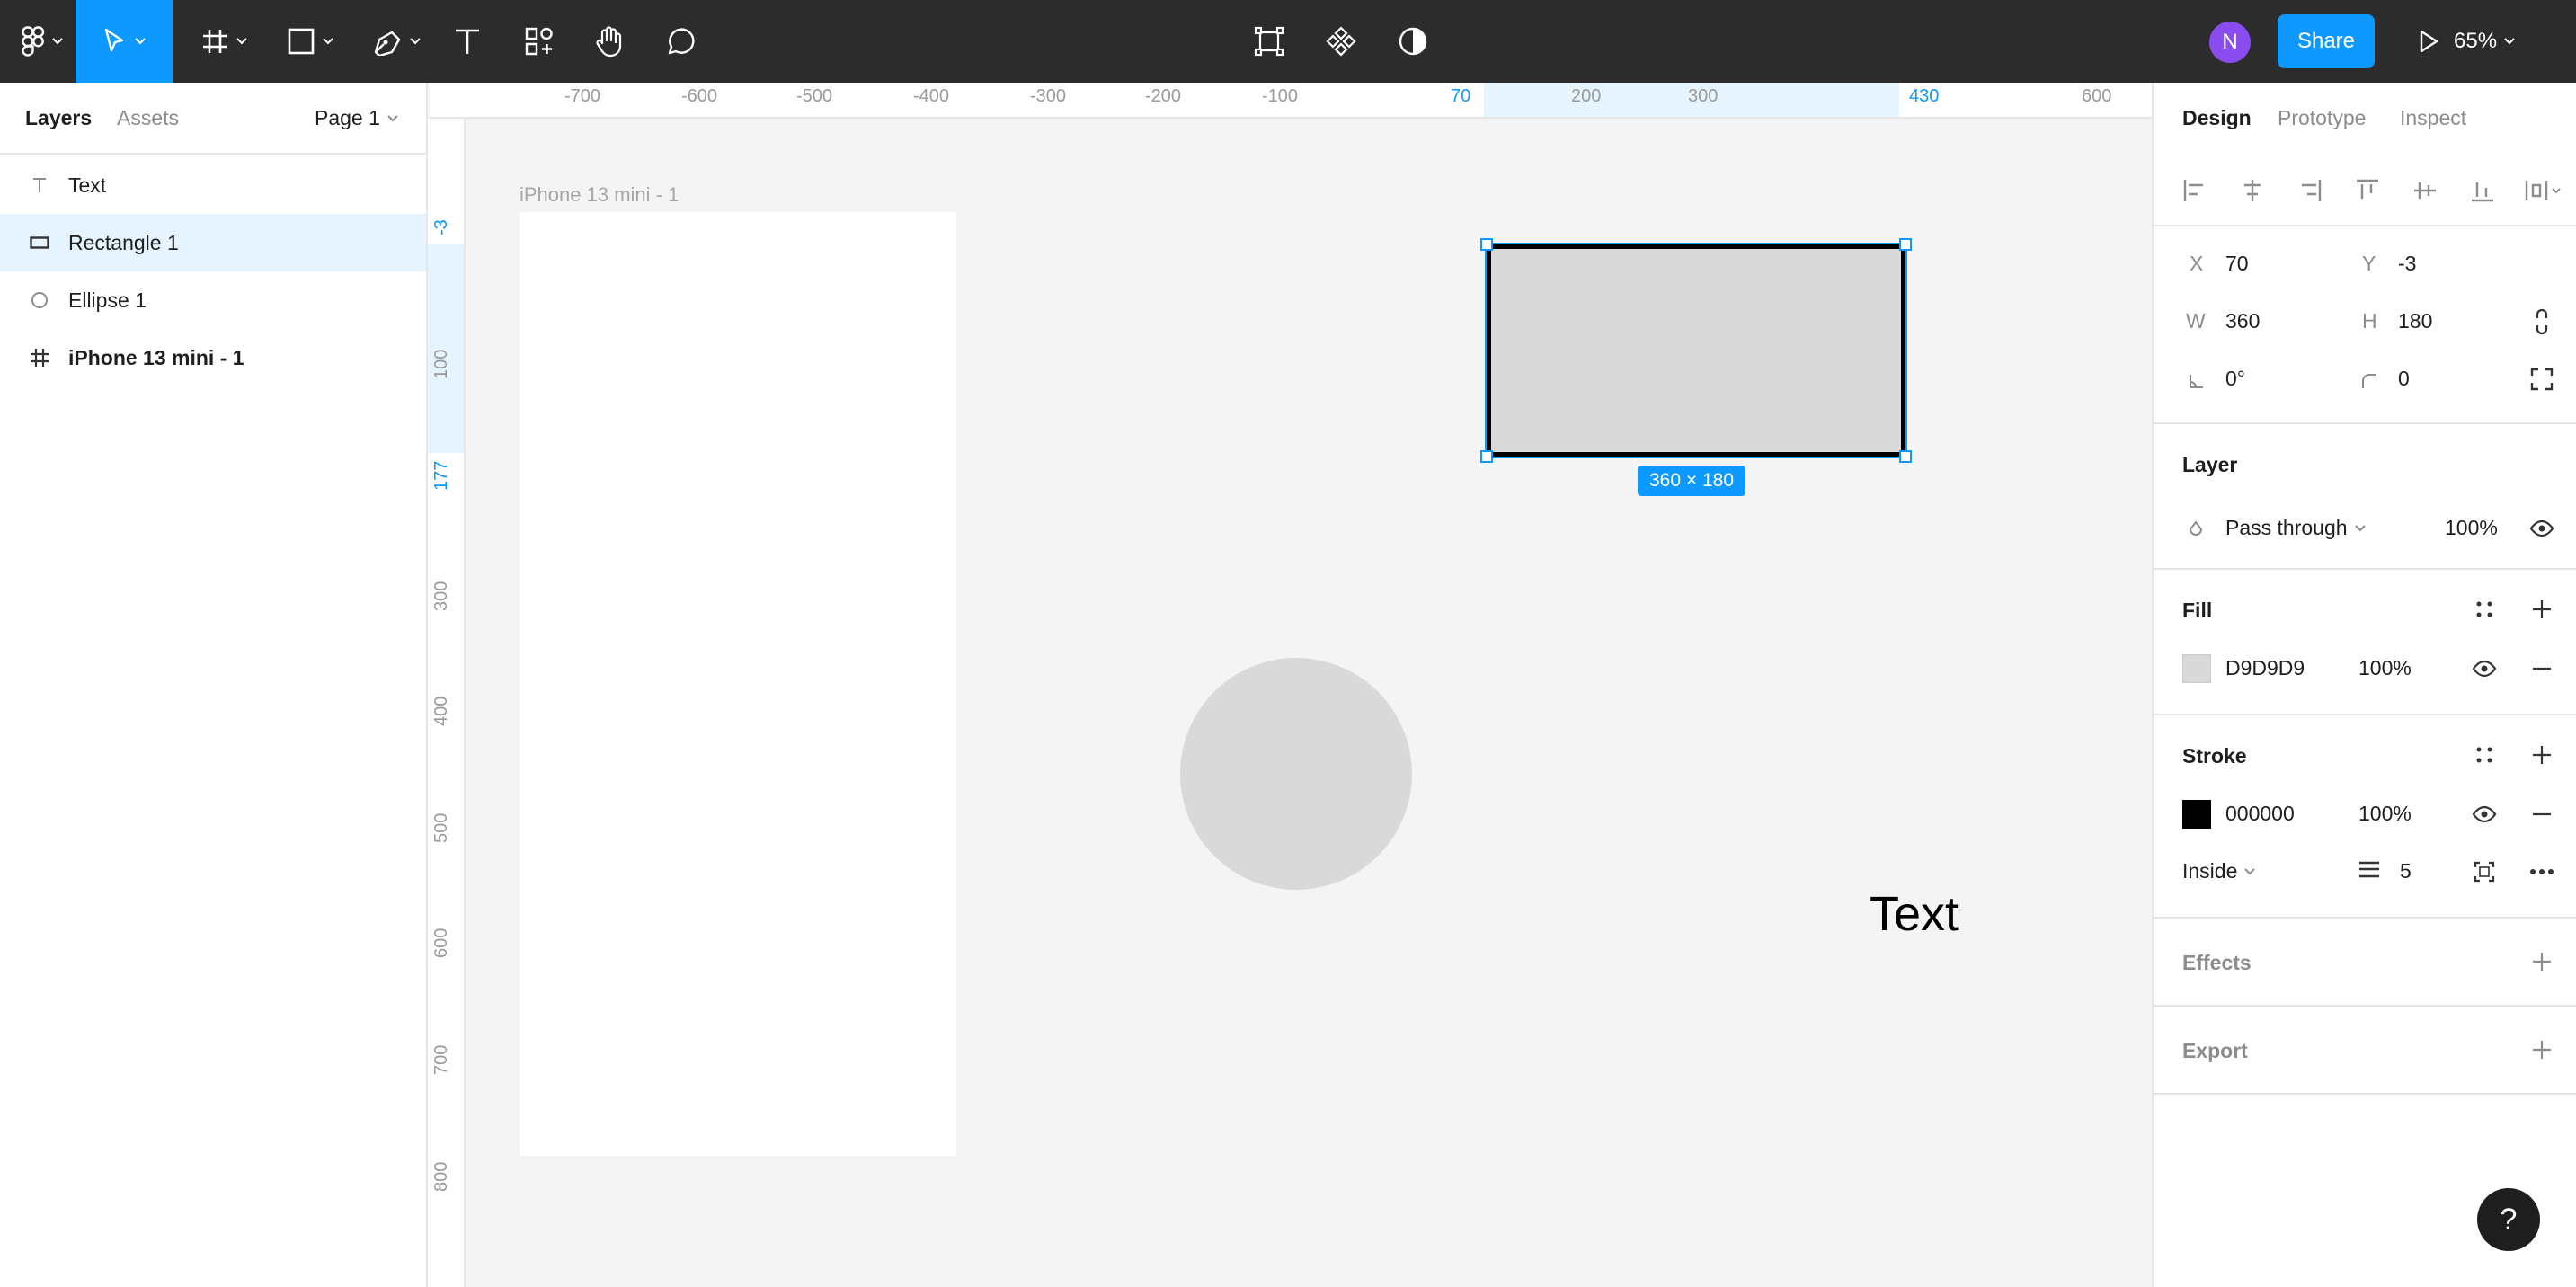 Image resolution: width=2576 pixels, height=1287 pixels. What do you see at coordinates (156, 357) in the screenshot?
I see `layer-label: iPhone 13 mini - 1` at bounding box center [156, 357].